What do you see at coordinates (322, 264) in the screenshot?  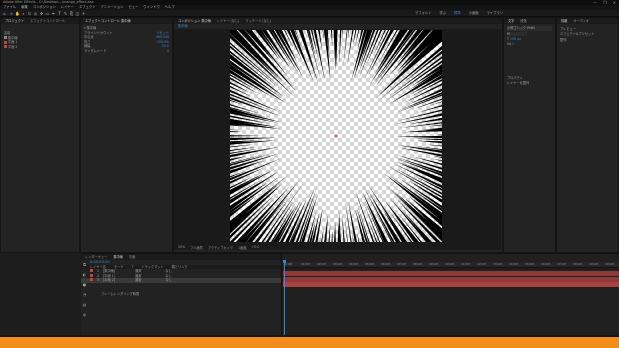 I see `ruler-tick-label: 02:00f` at bounding box center [322, 264].